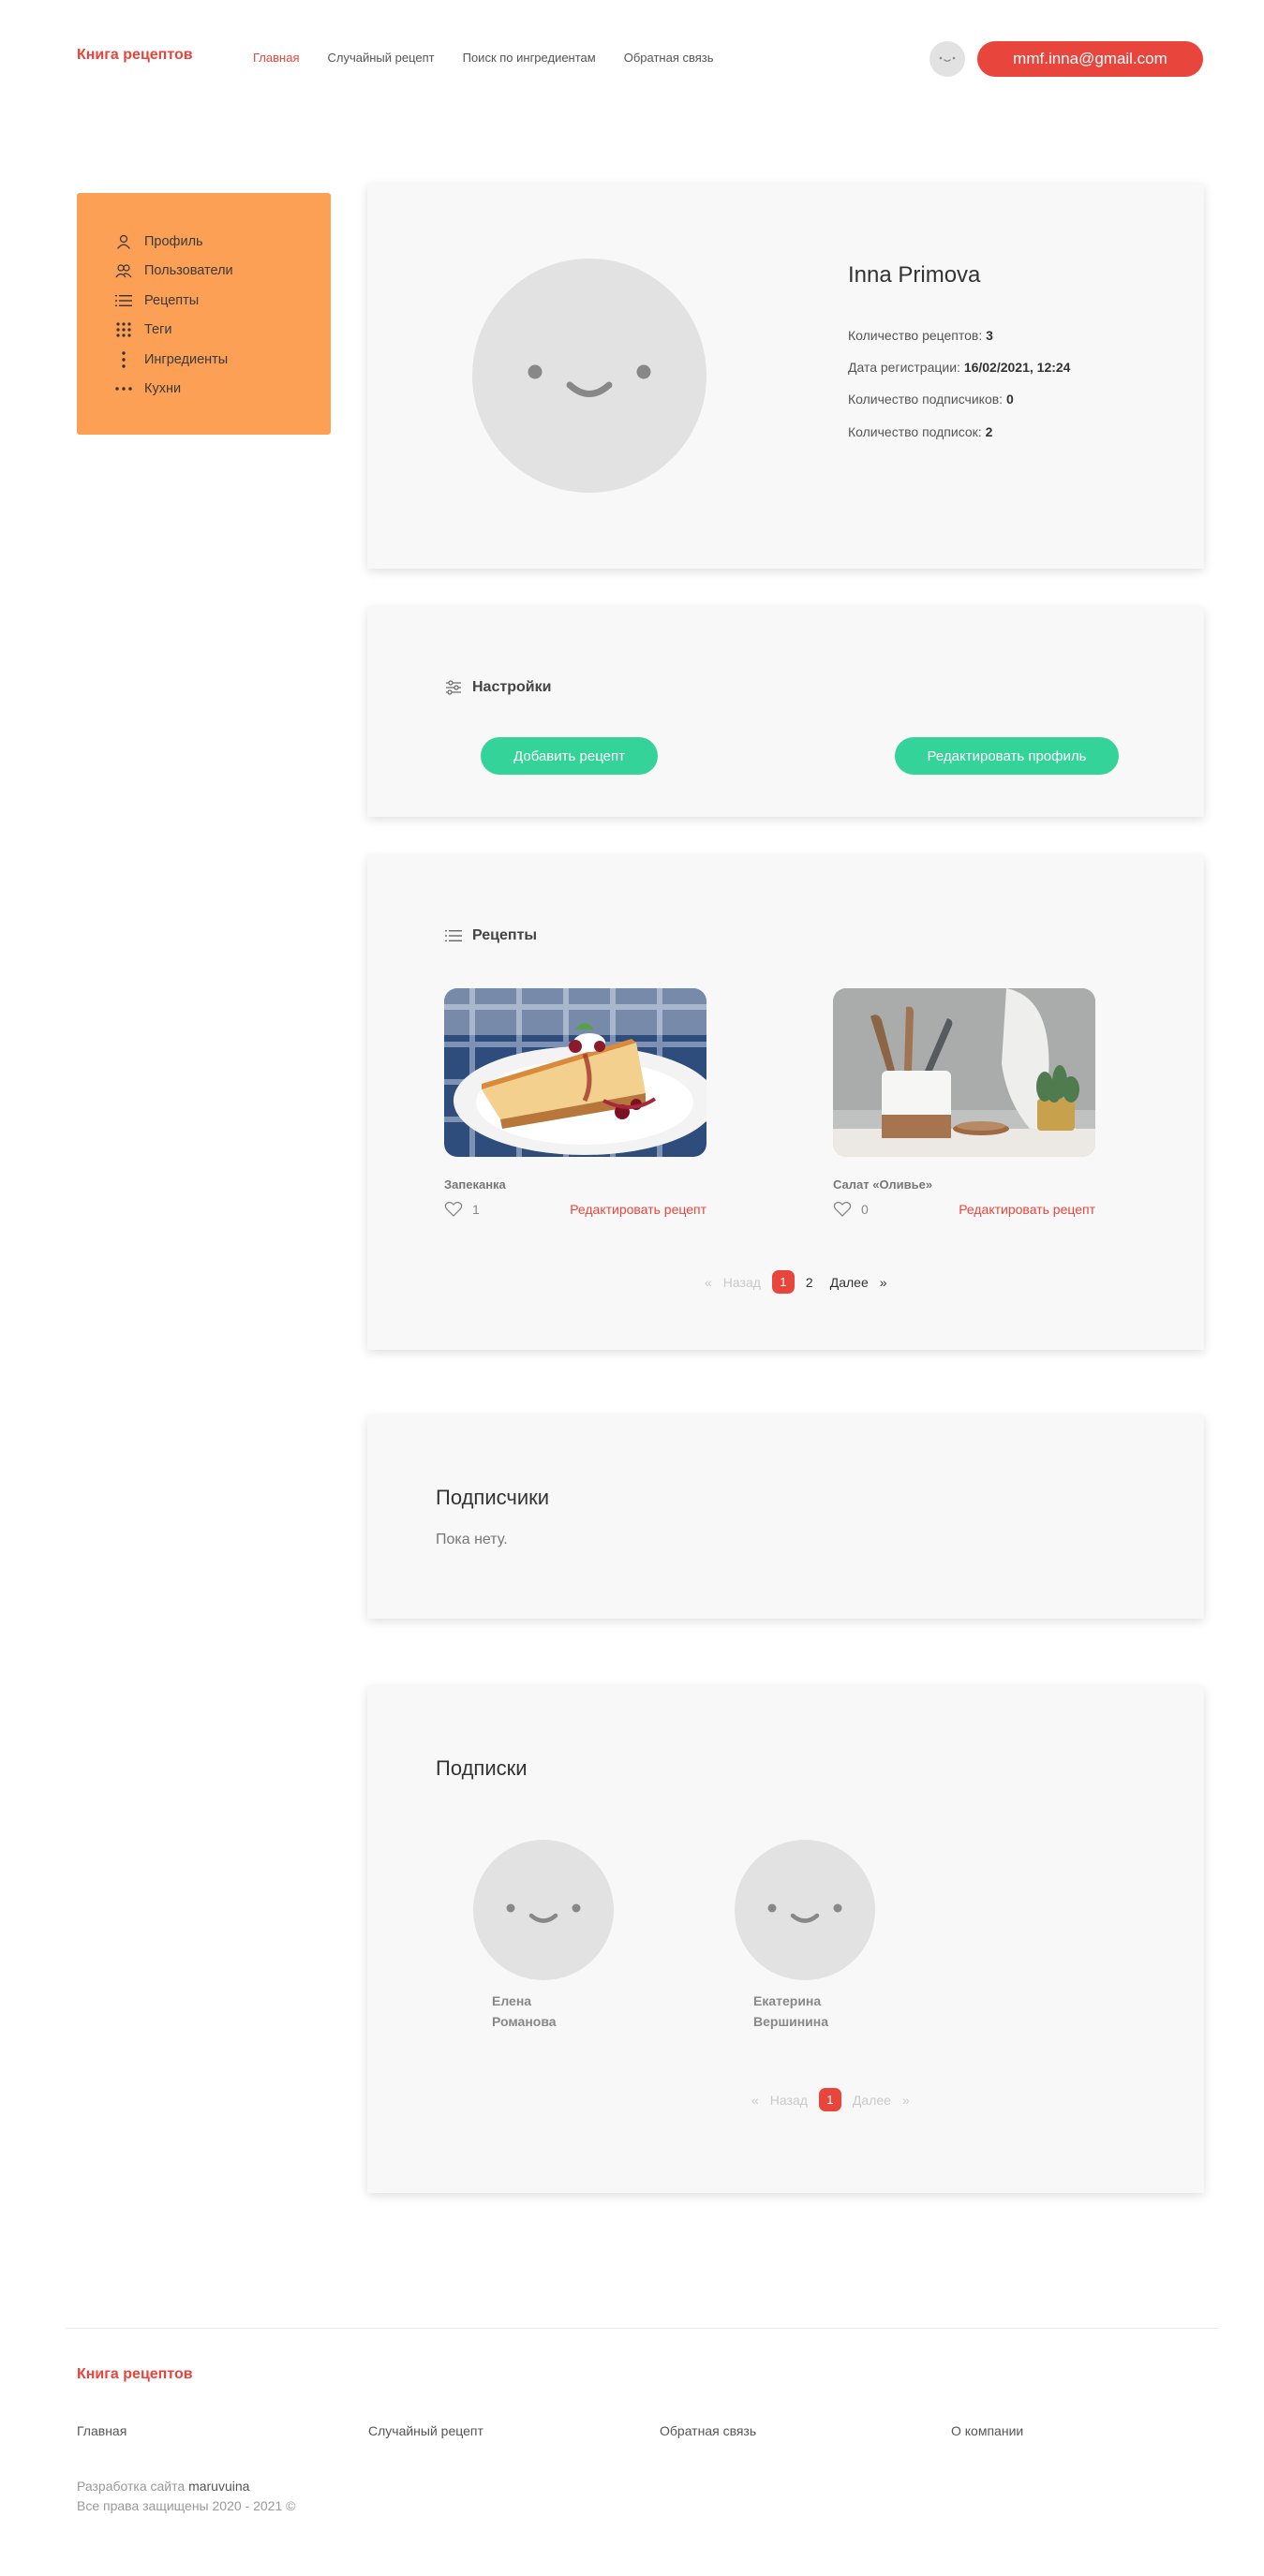 This screenshot has width=1264, height=2576. What do you see at coordinates (497, 687) in the screenshot?
I see `settings-title: Настройки` at bounding box center [497, 687].